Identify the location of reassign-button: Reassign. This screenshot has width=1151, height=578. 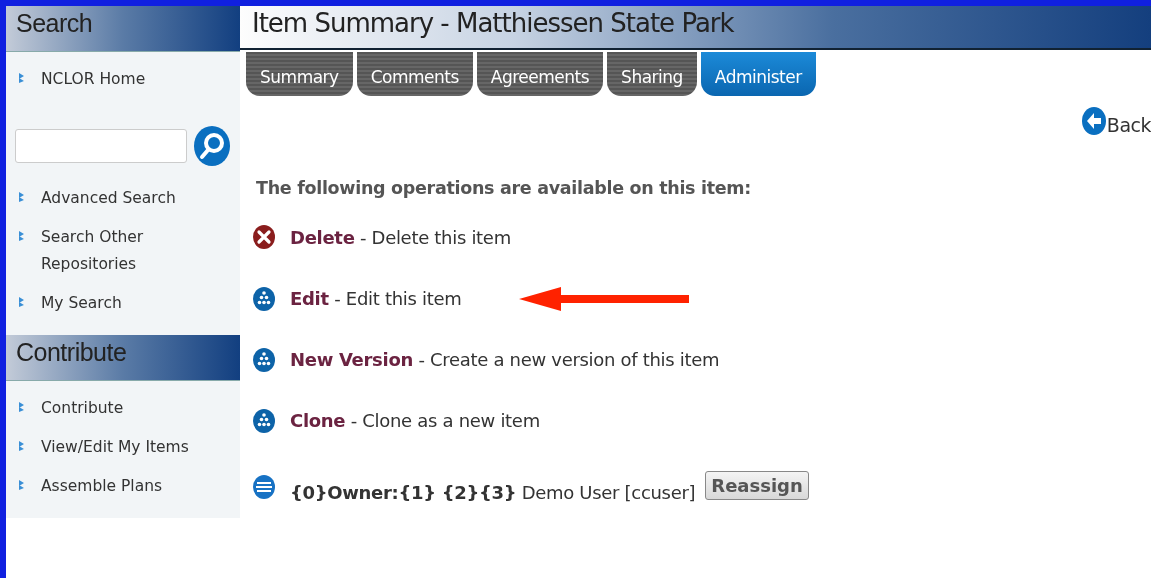
(757, 485).